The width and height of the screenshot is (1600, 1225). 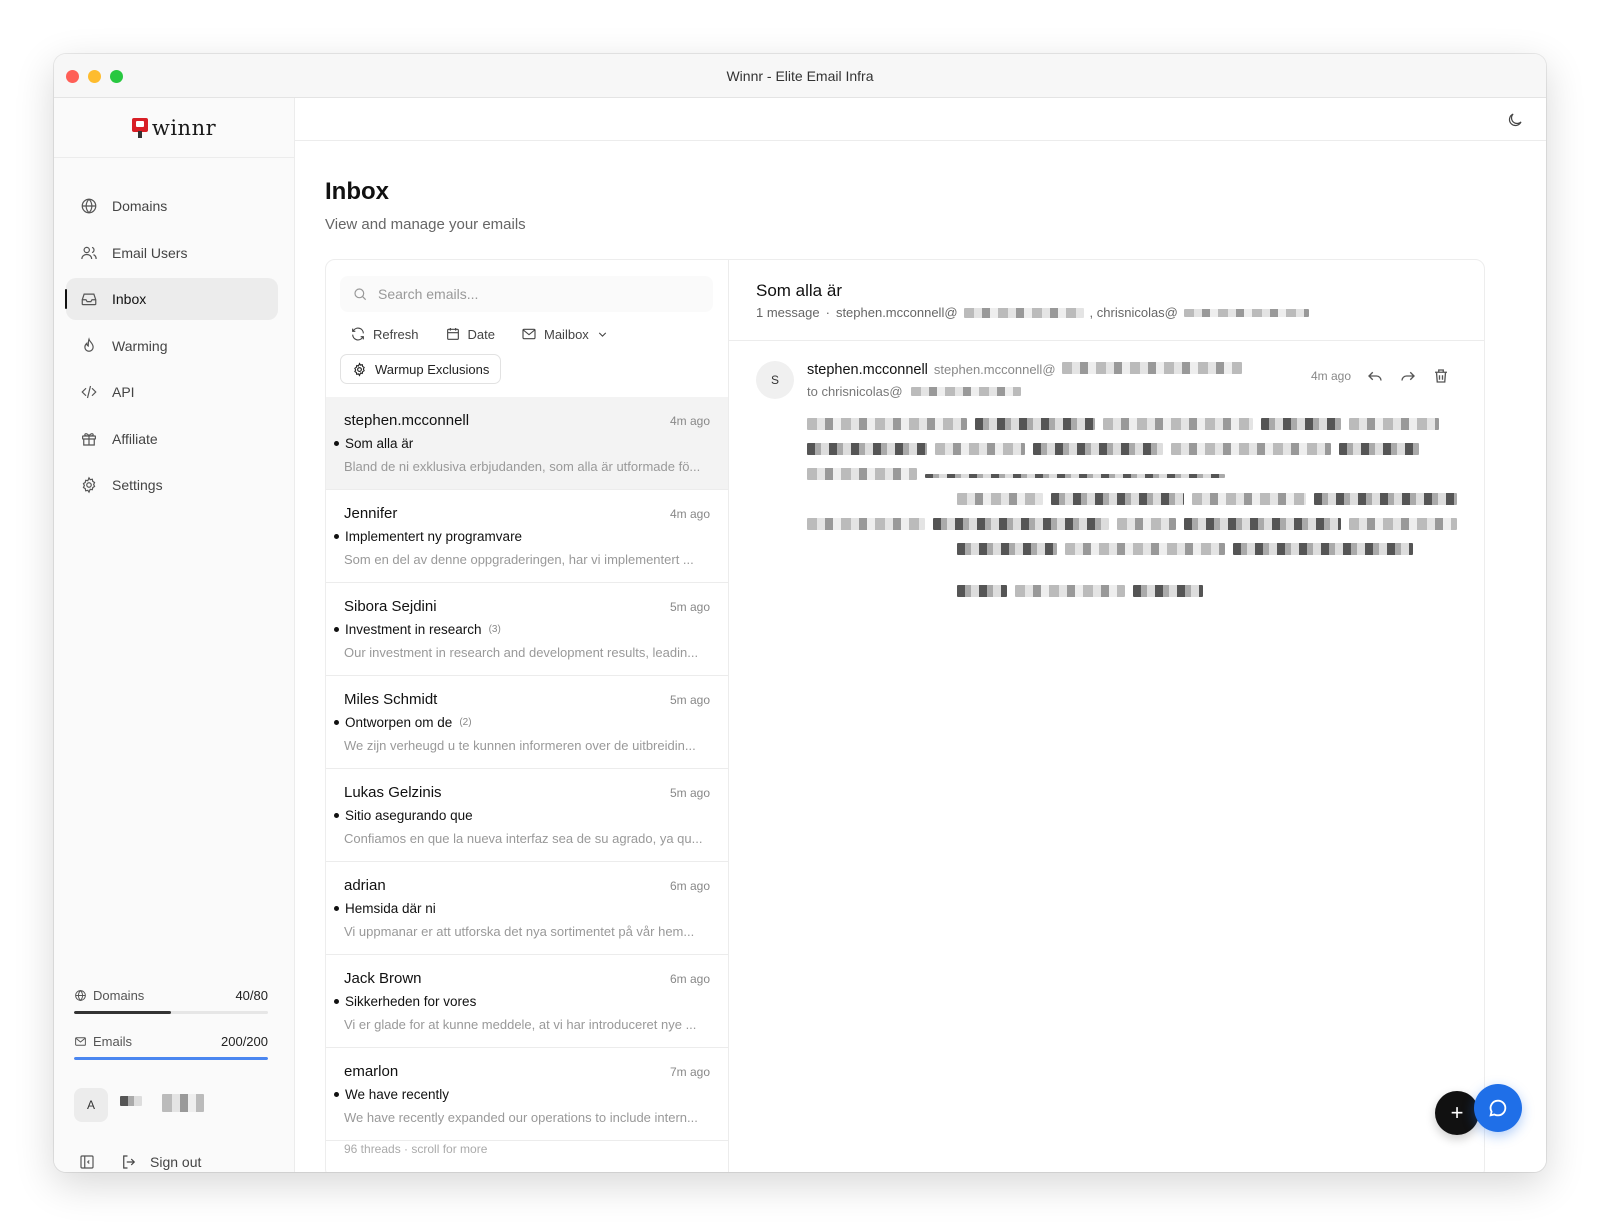 What do you see at coordinates (80, 995) in the screenshot?
I see `globe-icon` at bounding box center [80, 995].